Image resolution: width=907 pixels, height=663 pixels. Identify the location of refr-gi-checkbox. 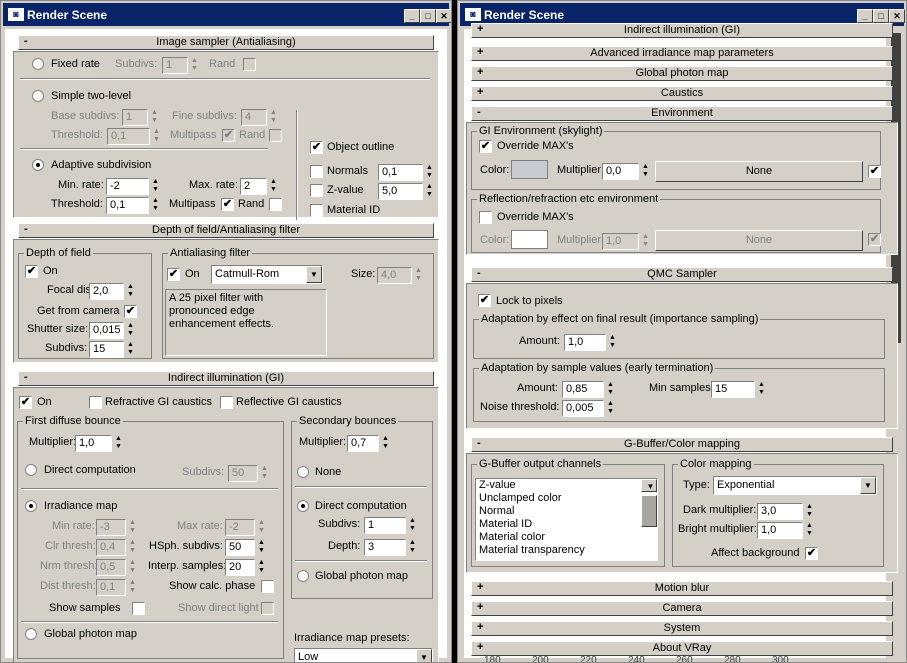
(95, 402).